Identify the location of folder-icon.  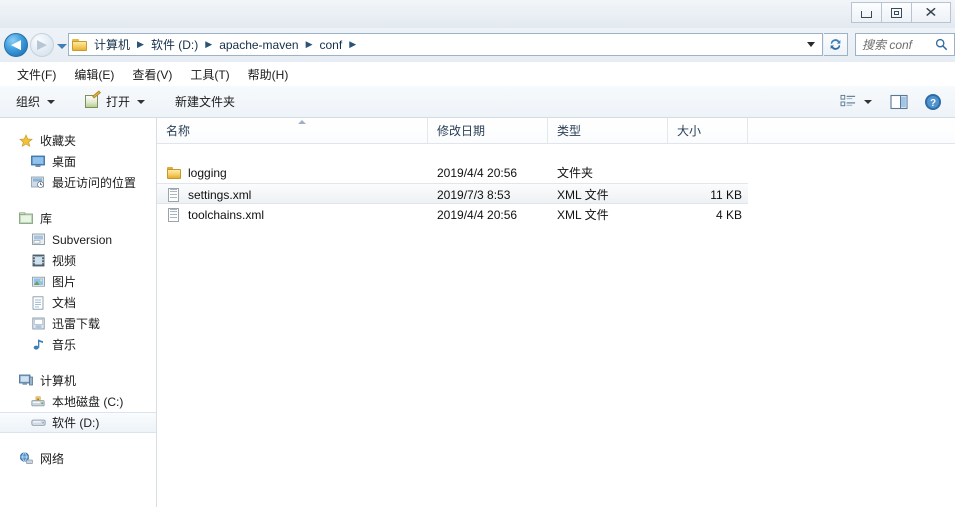
(80, 44).